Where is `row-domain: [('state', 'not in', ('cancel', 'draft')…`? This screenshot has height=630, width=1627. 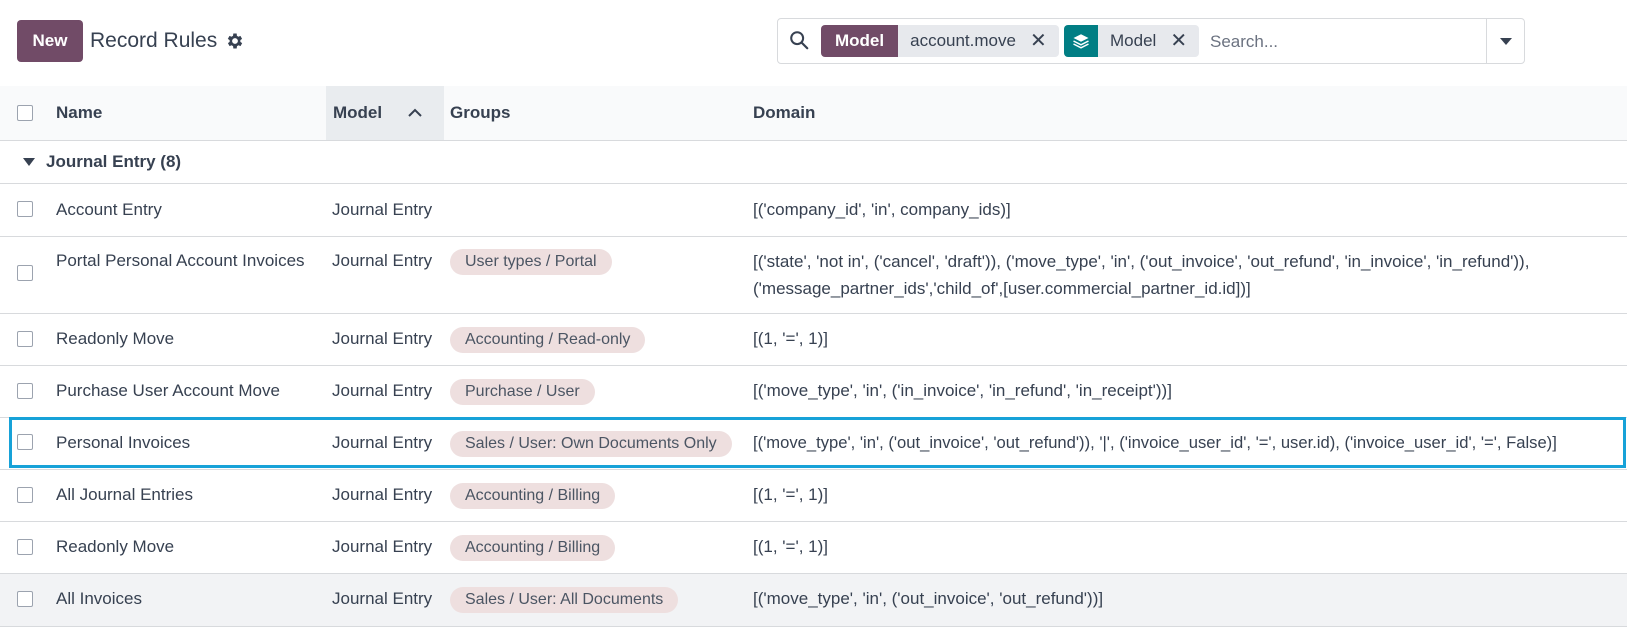
row-domain: [('state', 'not in', ('cancel', 'draft')… is located at coordinates (1141, 275).